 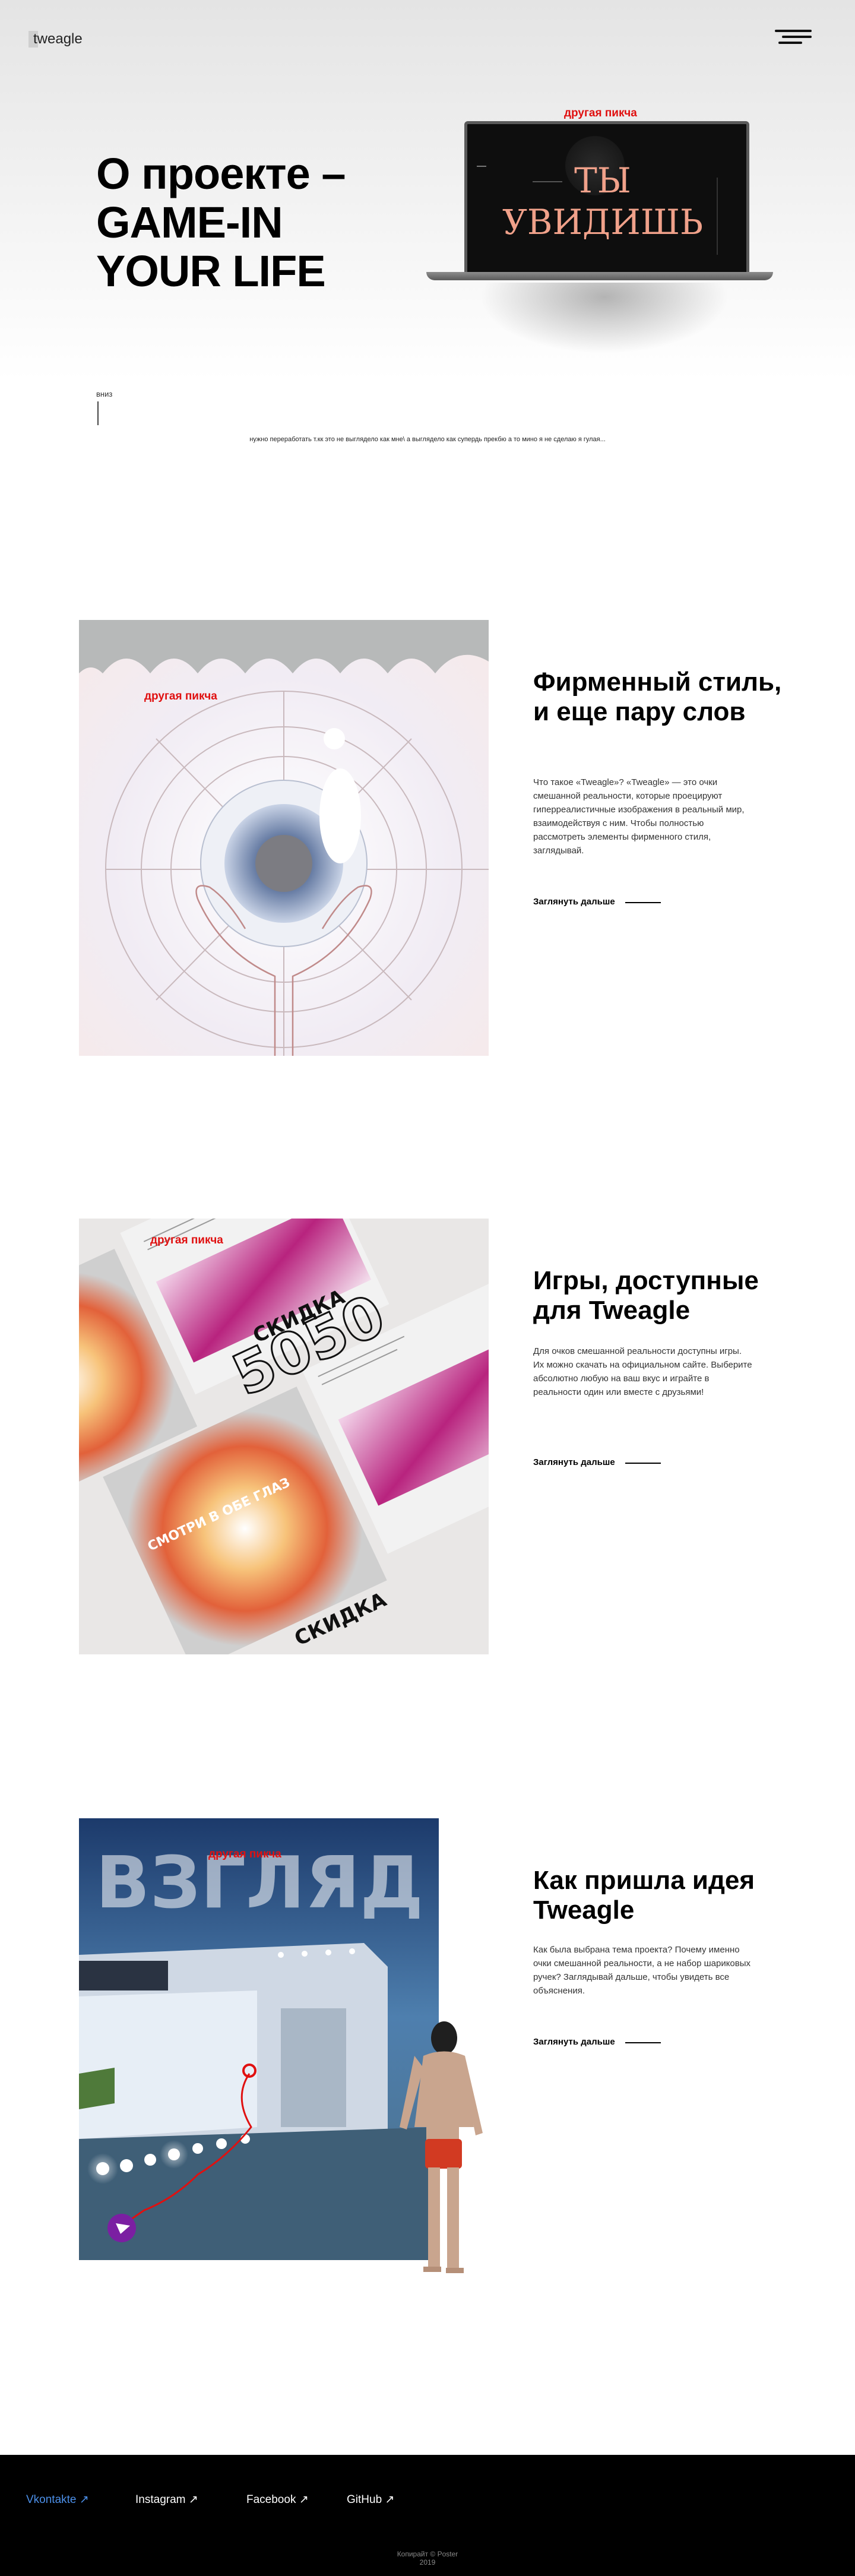 What do you see at coordinates (604, 318) in the screenshot?
I see `laptop-shadow` at bounding box center [604, 318].